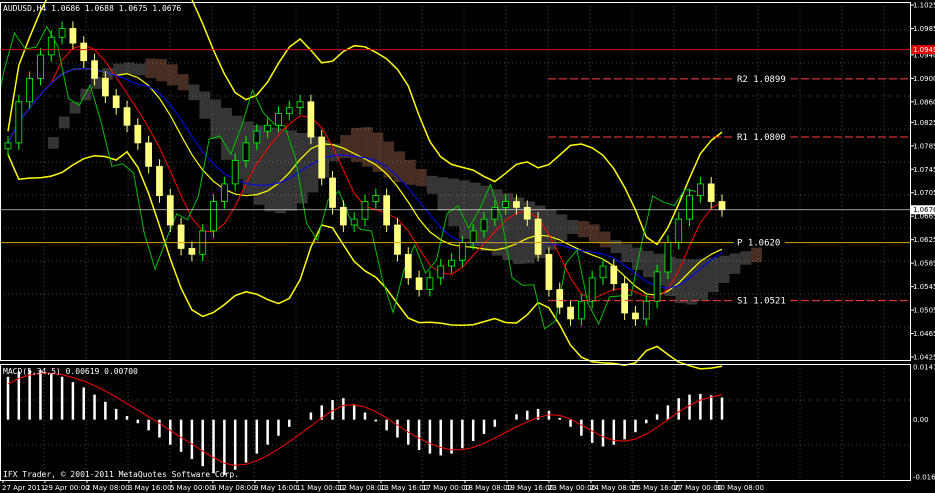 The width and height of the screenshot is (935, 493). What do you see at coordinates (924, 79) in the screenshot?
I see `price-tick-label: 1.0900` at bounding box center [924, 79].